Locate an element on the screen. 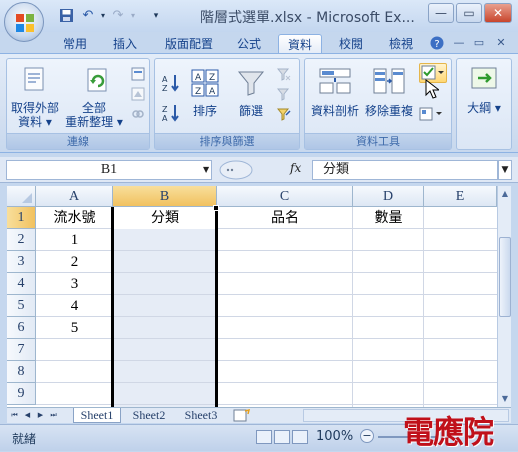 Image resolution: width=518 pixels, height=452 pixels. name-box: B1 is located at coordinates (109, 170).